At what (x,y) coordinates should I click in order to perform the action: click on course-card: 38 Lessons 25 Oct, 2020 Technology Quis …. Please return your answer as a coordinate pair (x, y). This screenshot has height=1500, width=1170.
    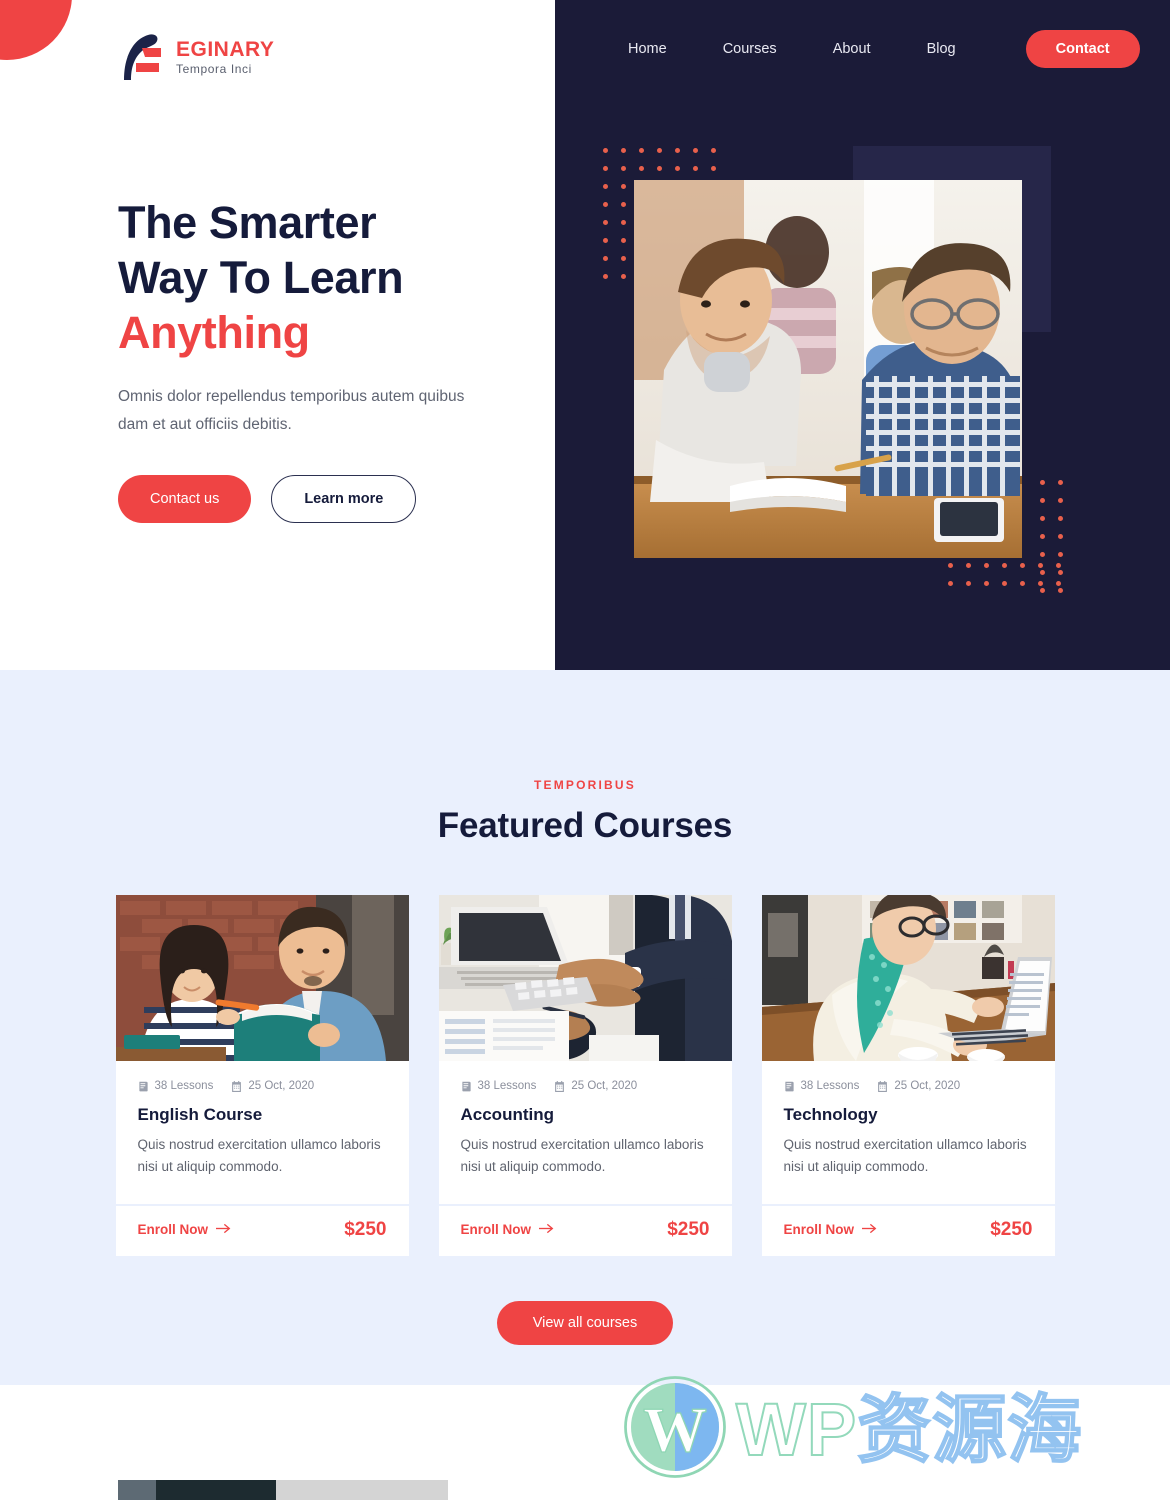
    Looking at the image, I should click on (908, 1075).